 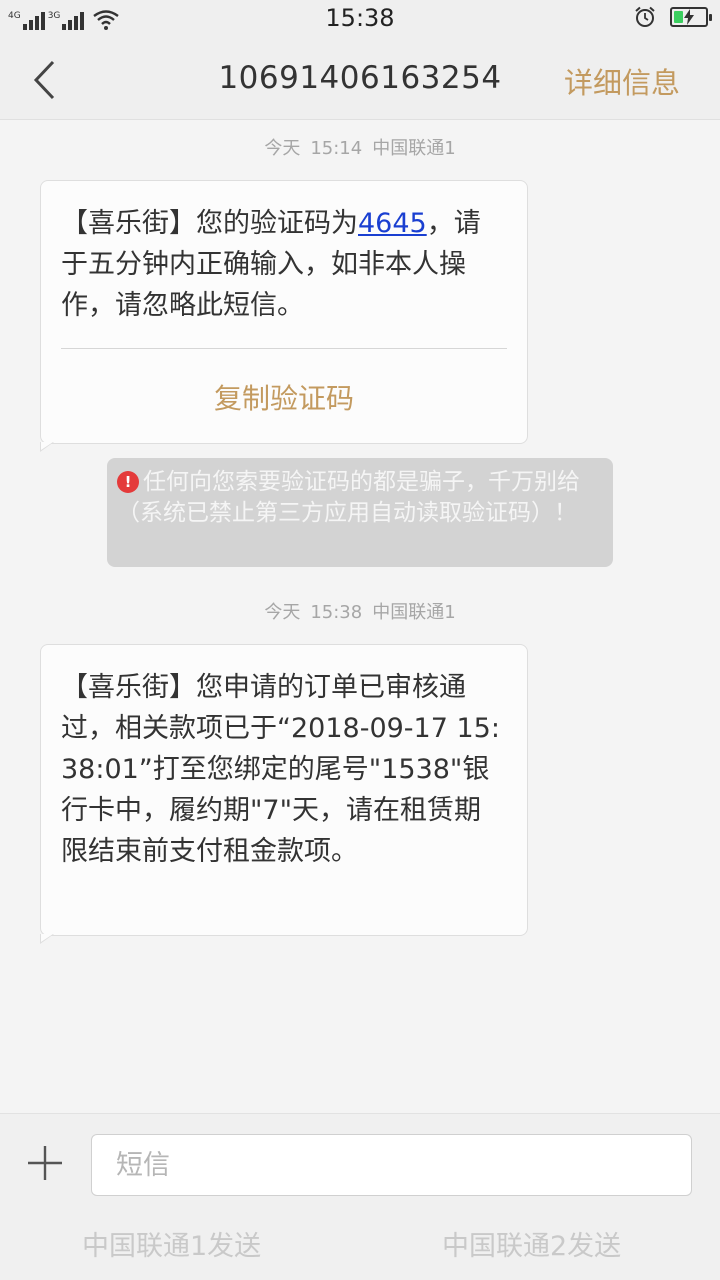 What do you see at coordinates (209, 223) in the screenshot?
I see `message-text-before: 【喜乐街】您的验证码为` at bounding box center [209, 223].